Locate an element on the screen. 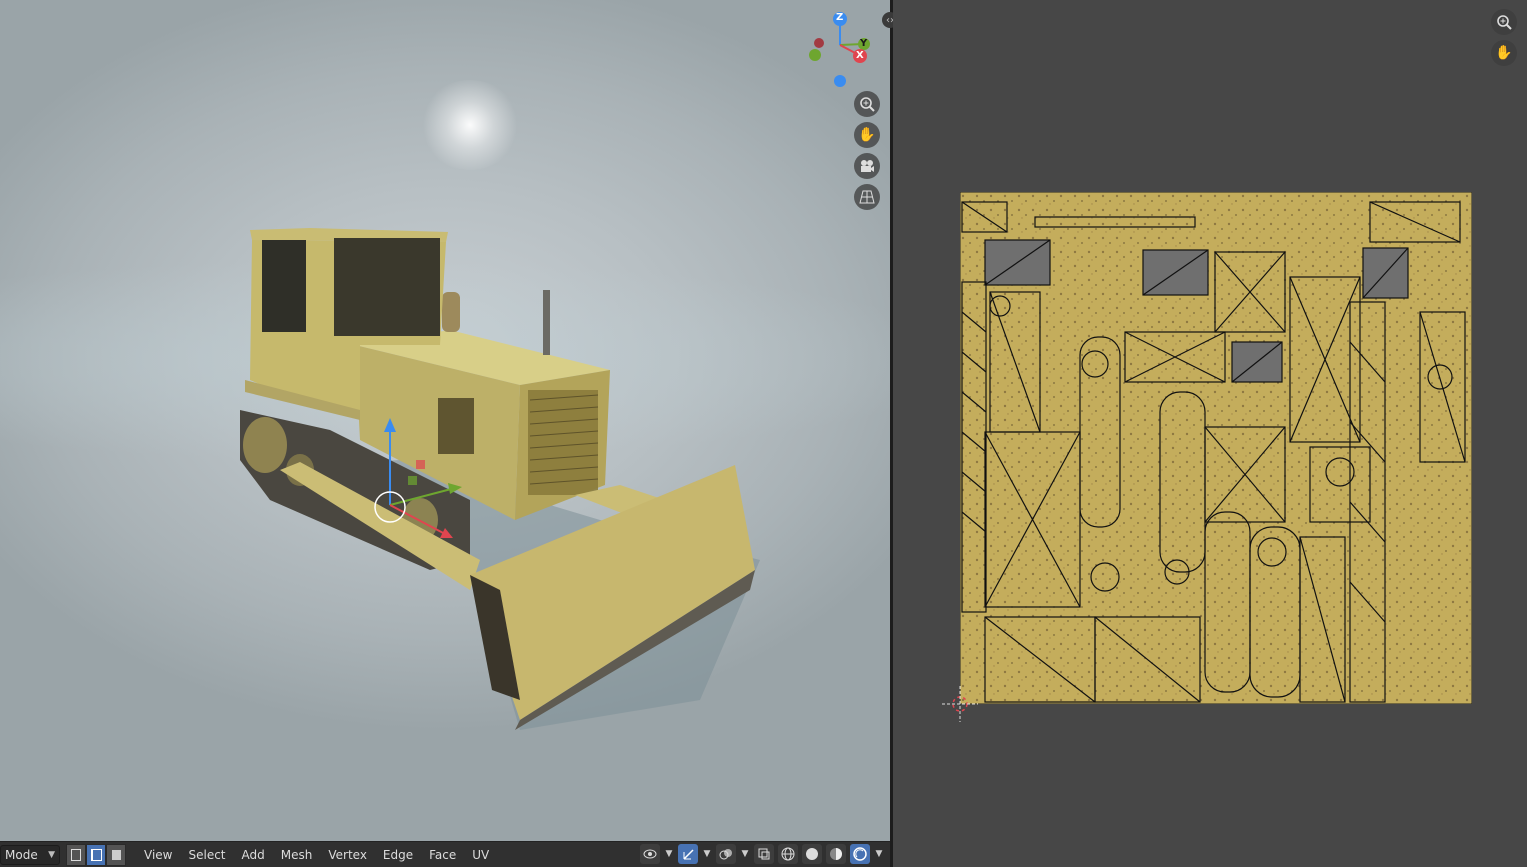 The width and height of the screenshot is (1527, 867). gizmo-z-label: Z is located at coordinates (840, 17).